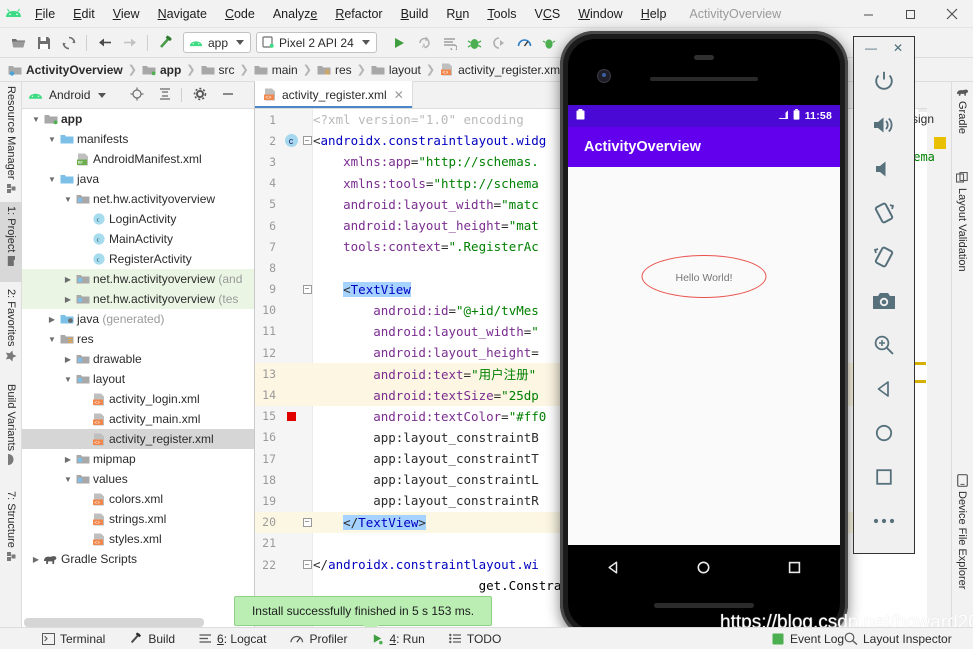 Image resolution: width=973 pixels, height=649 pixels. Describe the element at coordinates (962, 545) in the screenshot. I see `sidebar-item-device-file-explorer: Device File Explorer` at that location.